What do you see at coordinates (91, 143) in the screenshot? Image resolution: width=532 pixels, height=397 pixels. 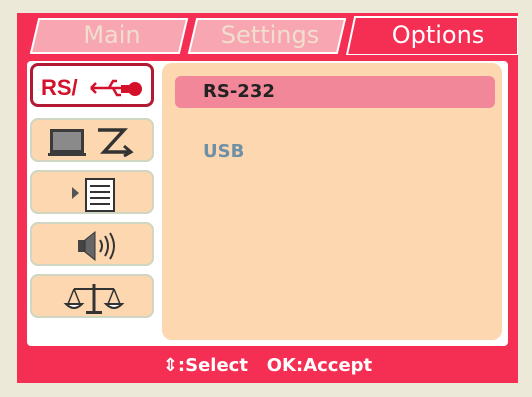 I see `monitor-arrow-icon` at bounding box center [91, 143].